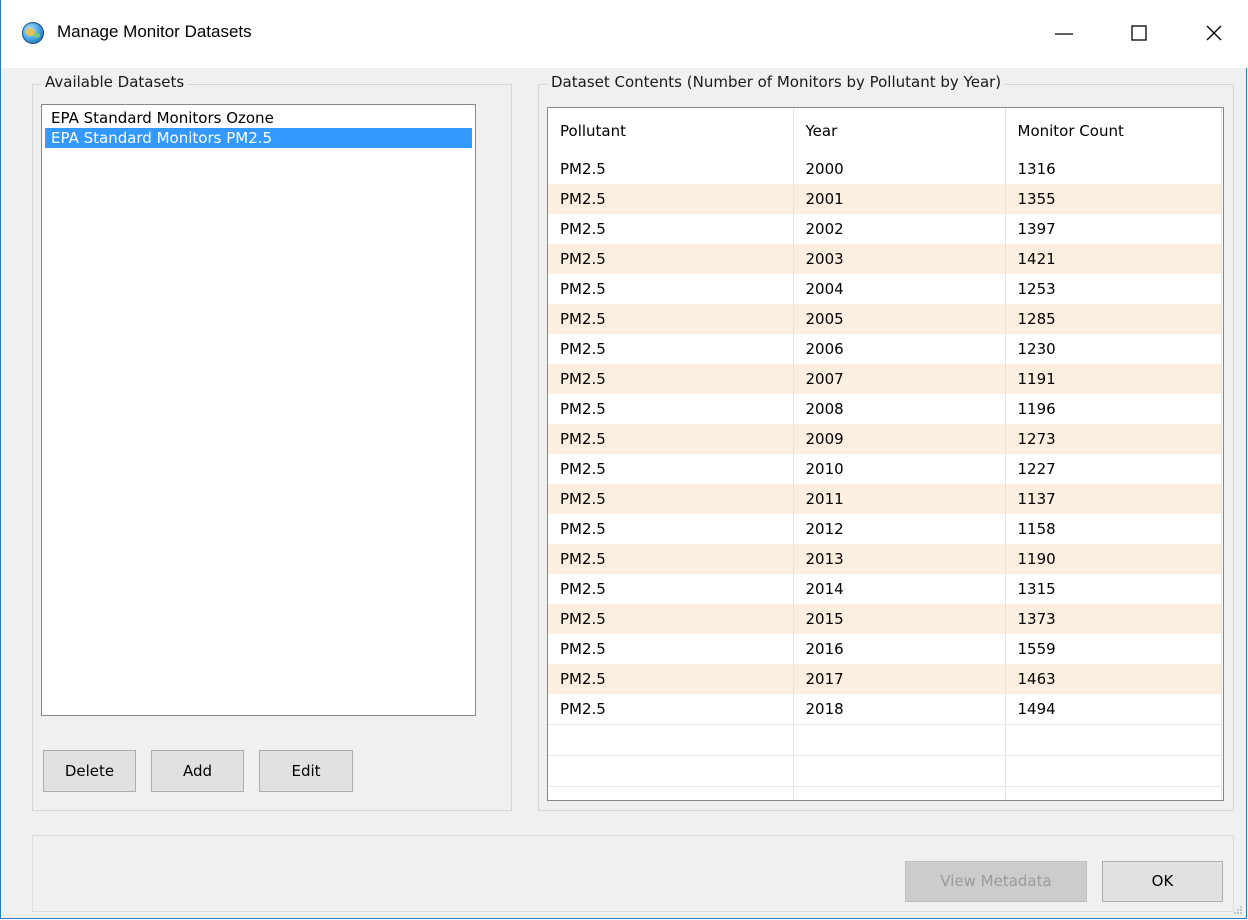 This screenshot has width=1248, height=920. I want to click on cell-year: 2006, so click(899, 349).